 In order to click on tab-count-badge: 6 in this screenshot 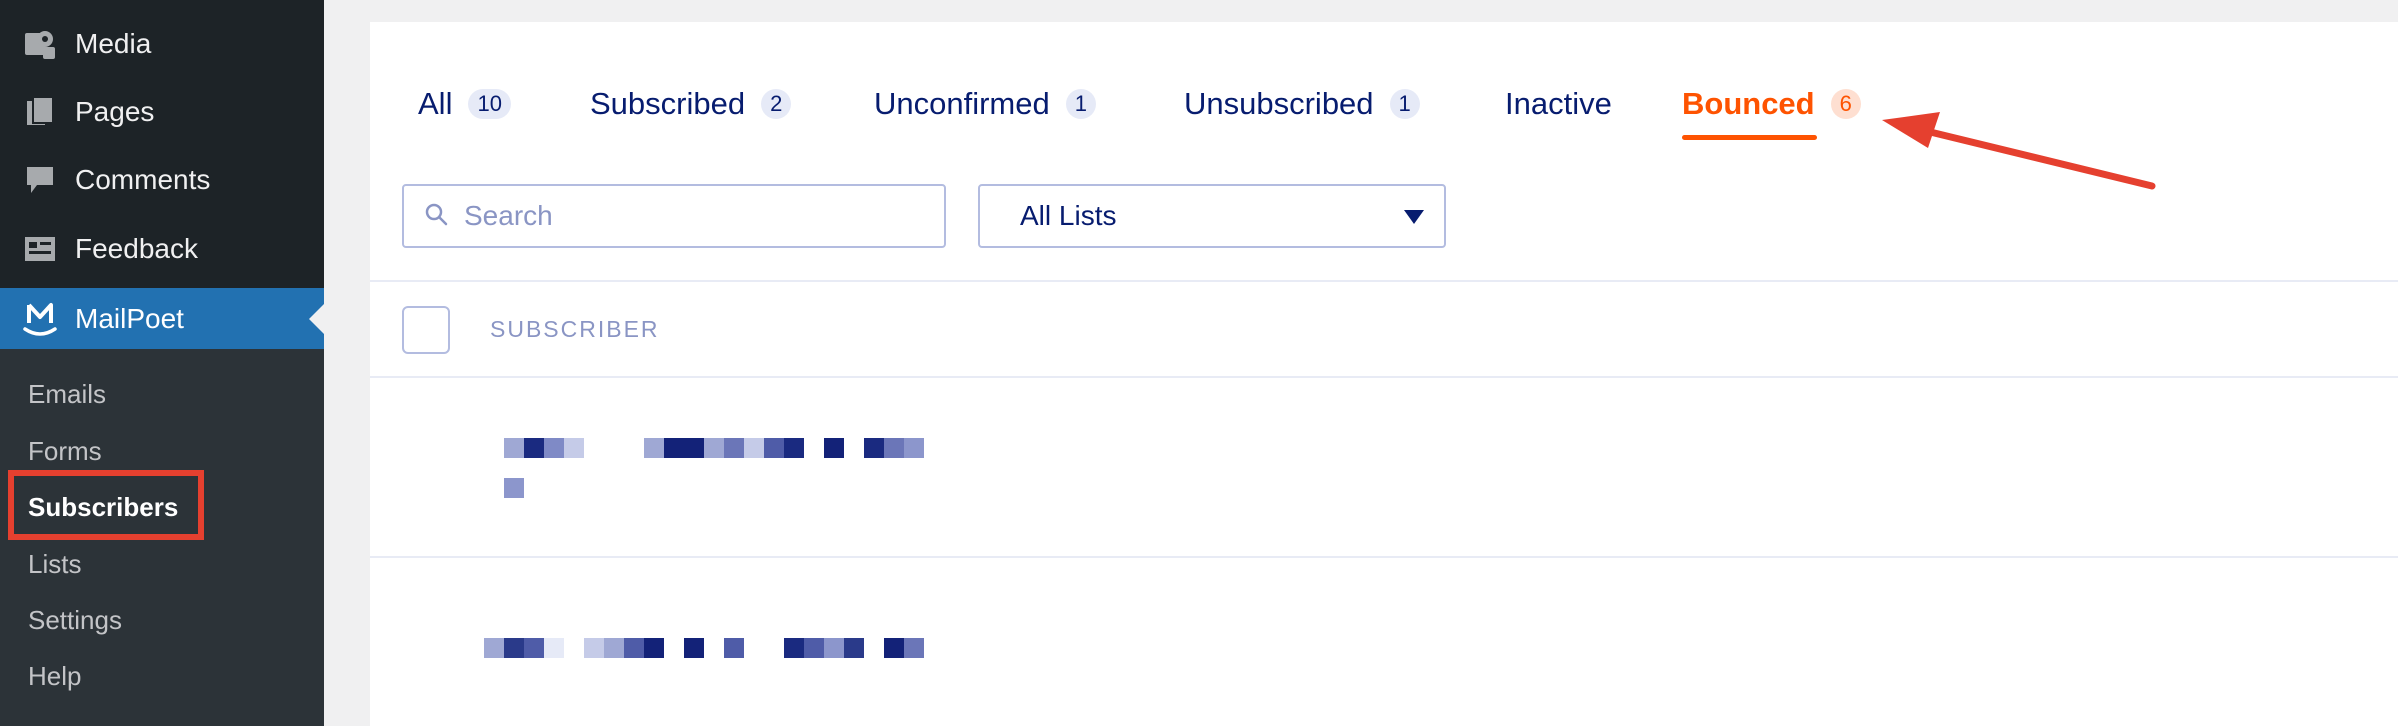, I will do `click(1845, 104)`.